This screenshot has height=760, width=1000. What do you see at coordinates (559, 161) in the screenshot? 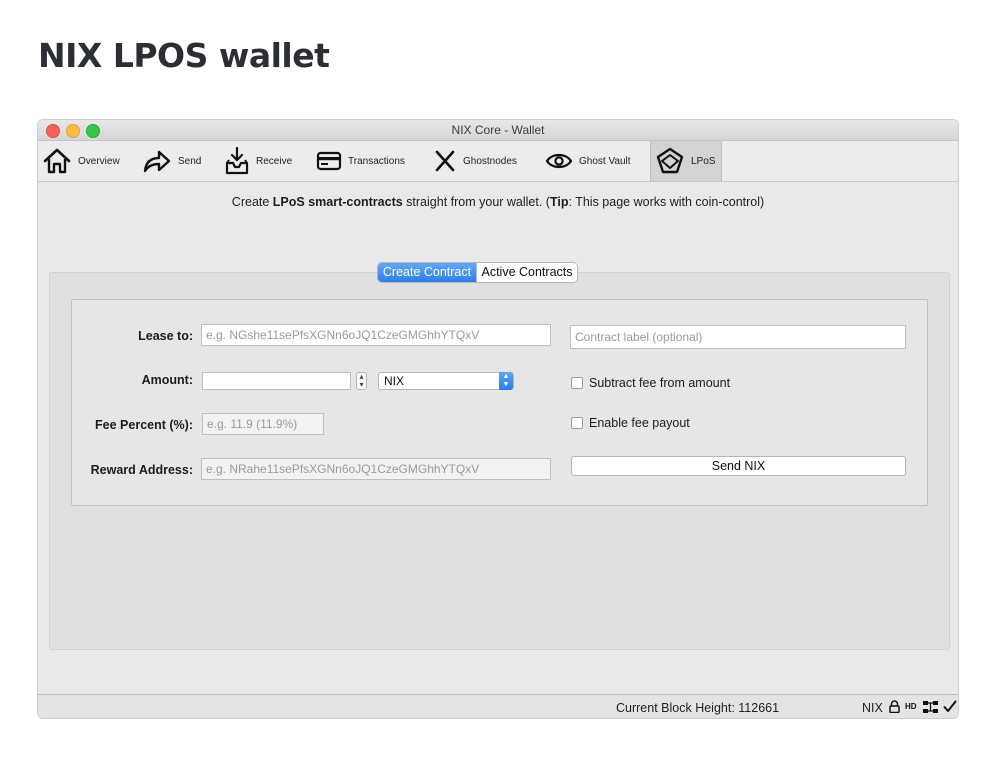
I see `eye-icon` at bounding box center [559, 161].